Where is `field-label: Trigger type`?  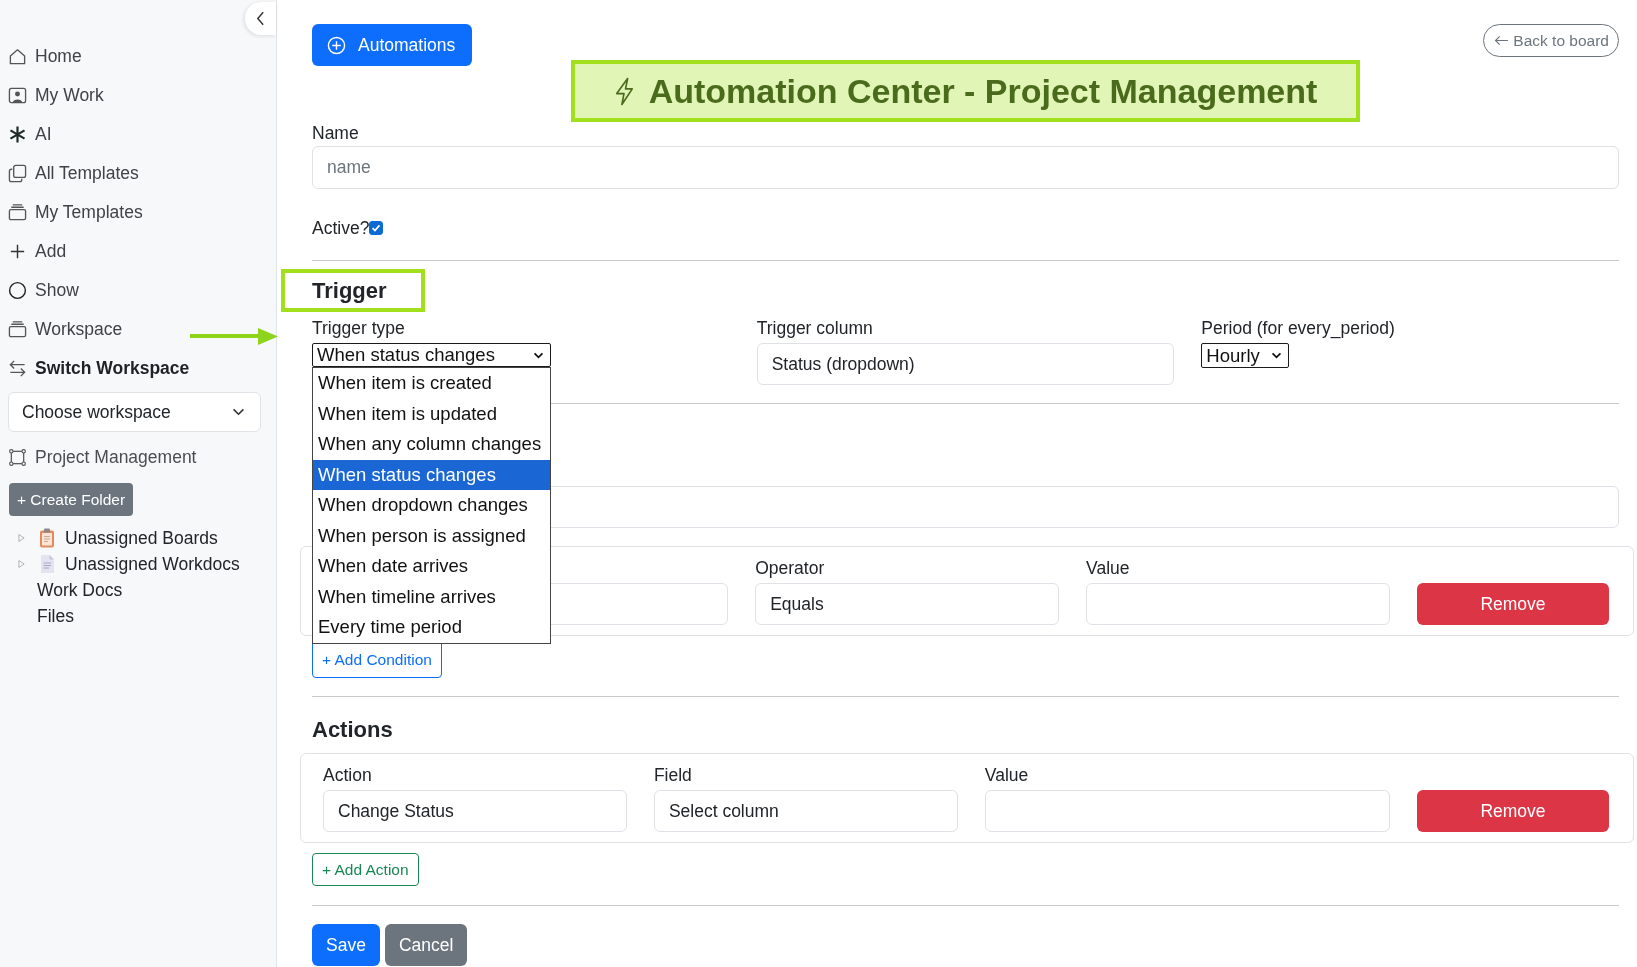
field-label: Trigger type is located at coordinates (359, 328).